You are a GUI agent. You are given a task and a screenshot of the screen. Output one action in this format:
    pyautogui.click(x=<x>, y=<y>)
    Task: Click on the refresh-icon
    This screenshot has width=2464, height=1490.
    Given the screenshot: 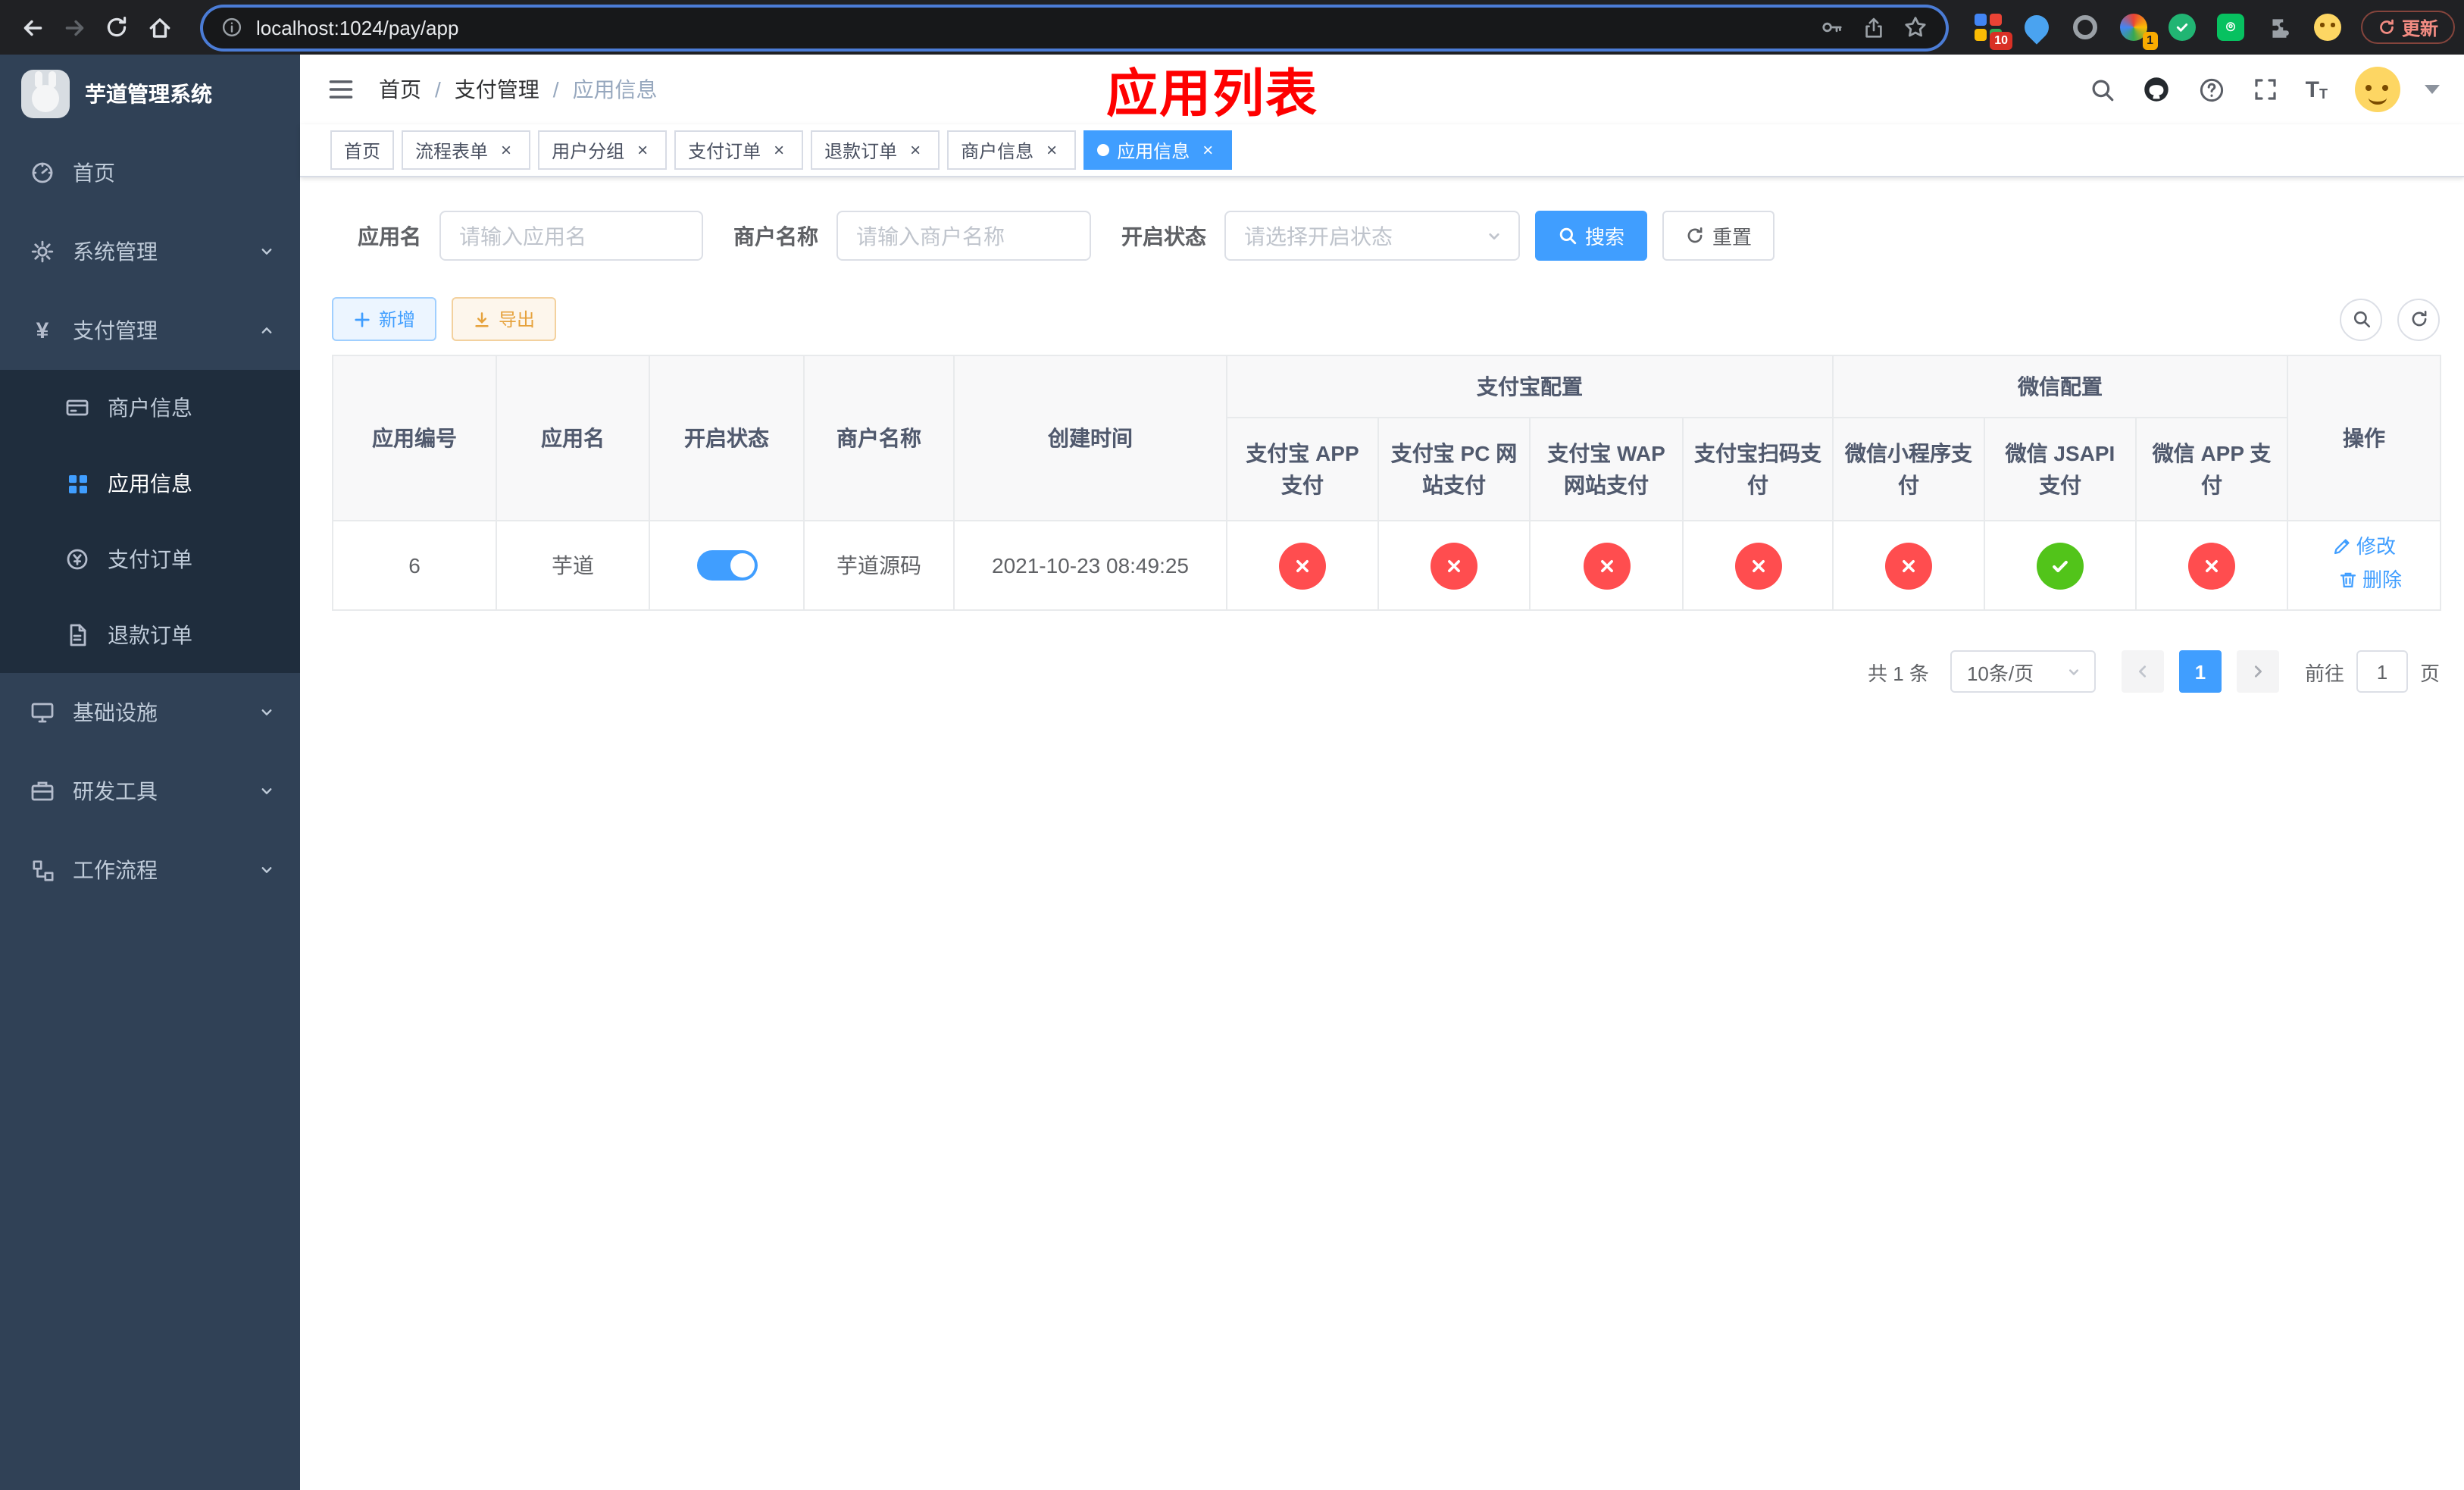 What is the action you would take?
    pyautogui.click(x=2418, y=318)
    